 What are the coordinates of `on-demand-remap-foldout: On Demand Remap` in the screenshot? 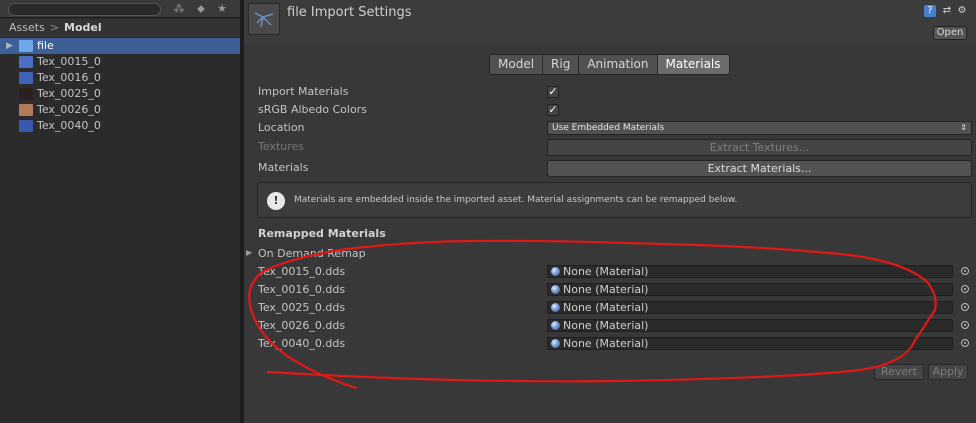 It's located at (312, 253).